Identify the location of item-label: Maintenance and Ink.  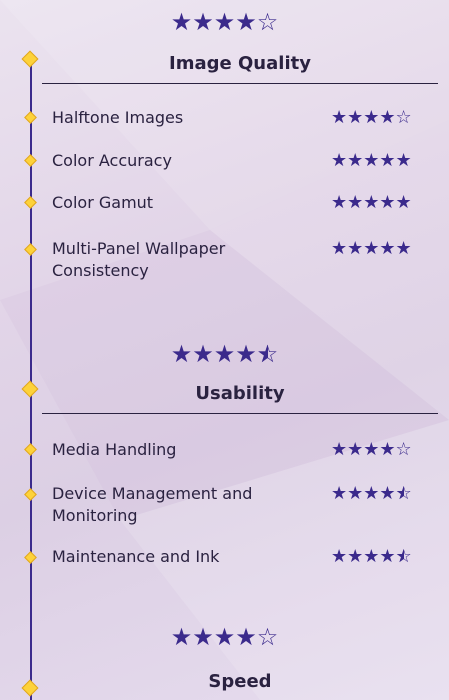
(136, 556).